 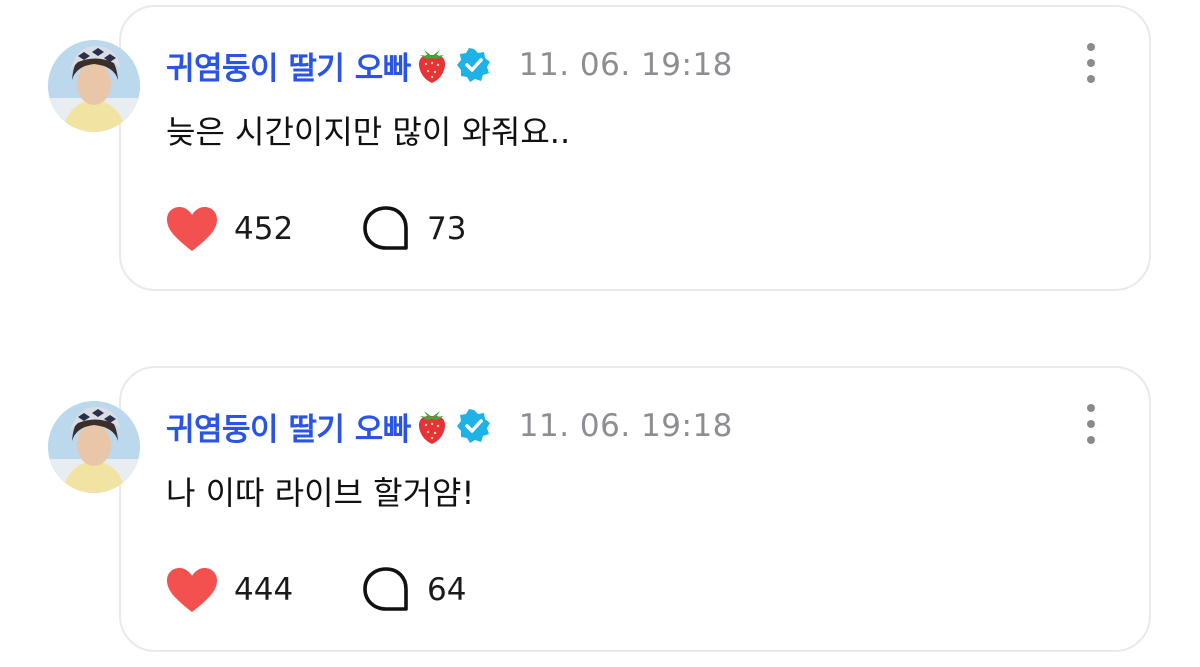 I want to click on post-text: 늦은 시간이지만 많이 와줘요.., so click(x=368, y=132).